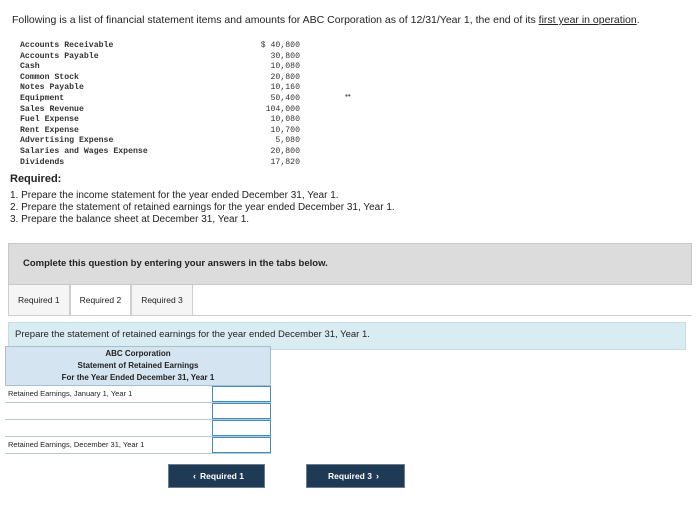 This screenshot has width=700, height=509. I want to click on list-item: Equipment 50,400, so click(160, 98).